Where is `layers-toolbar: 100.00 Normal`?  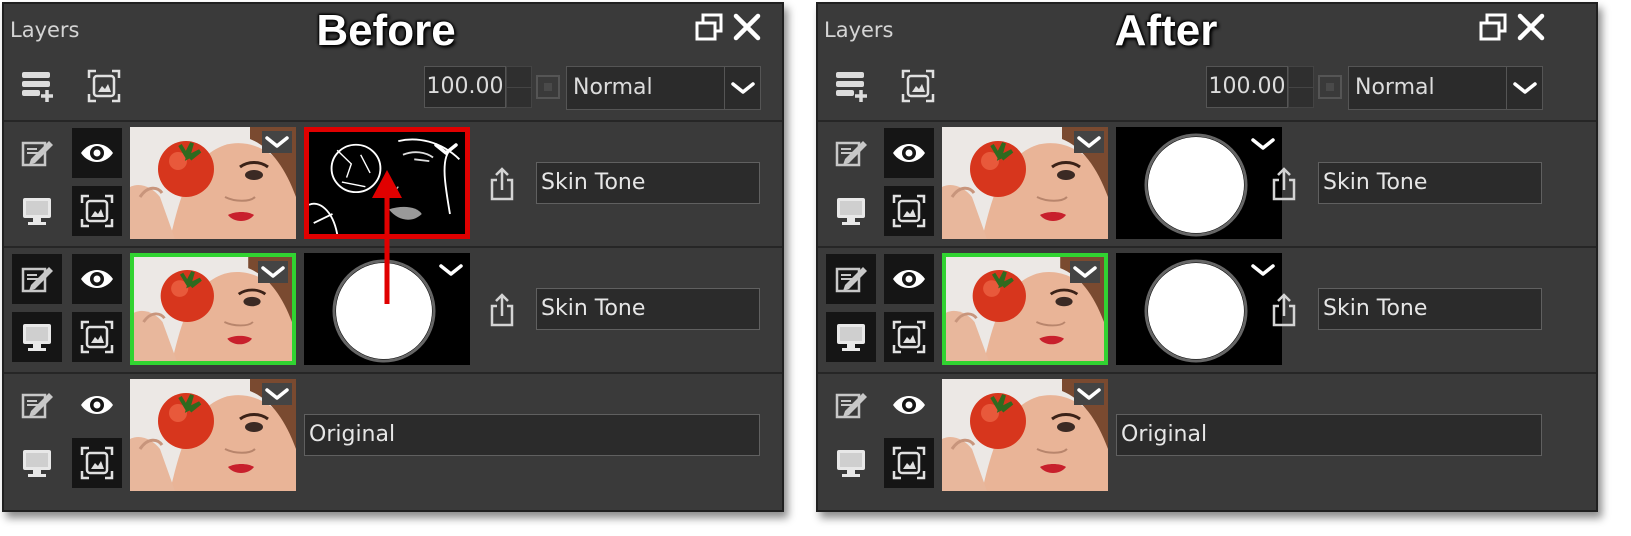 layers-toolbar: 100.00 Normal is located at coordinates (1207, 86).